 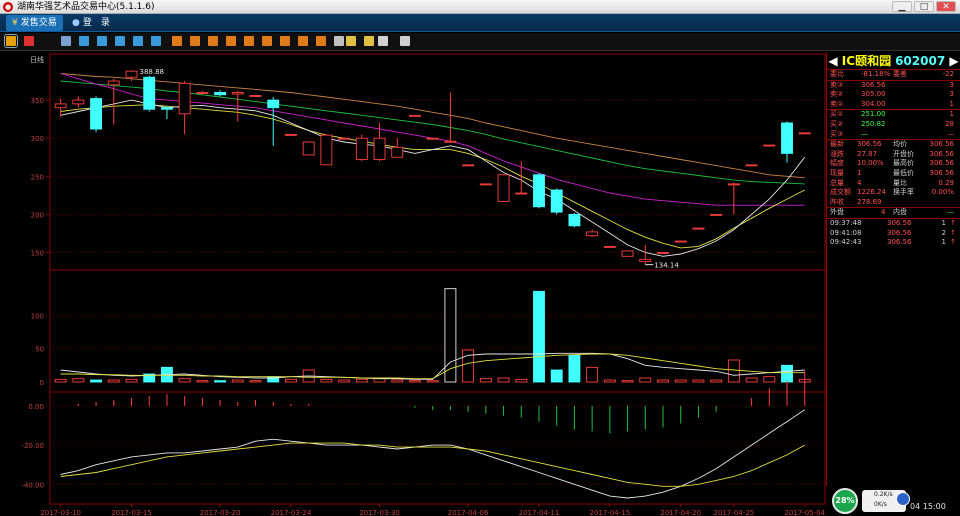 I want to click on btn8-icon, so click(x=303, y=41).